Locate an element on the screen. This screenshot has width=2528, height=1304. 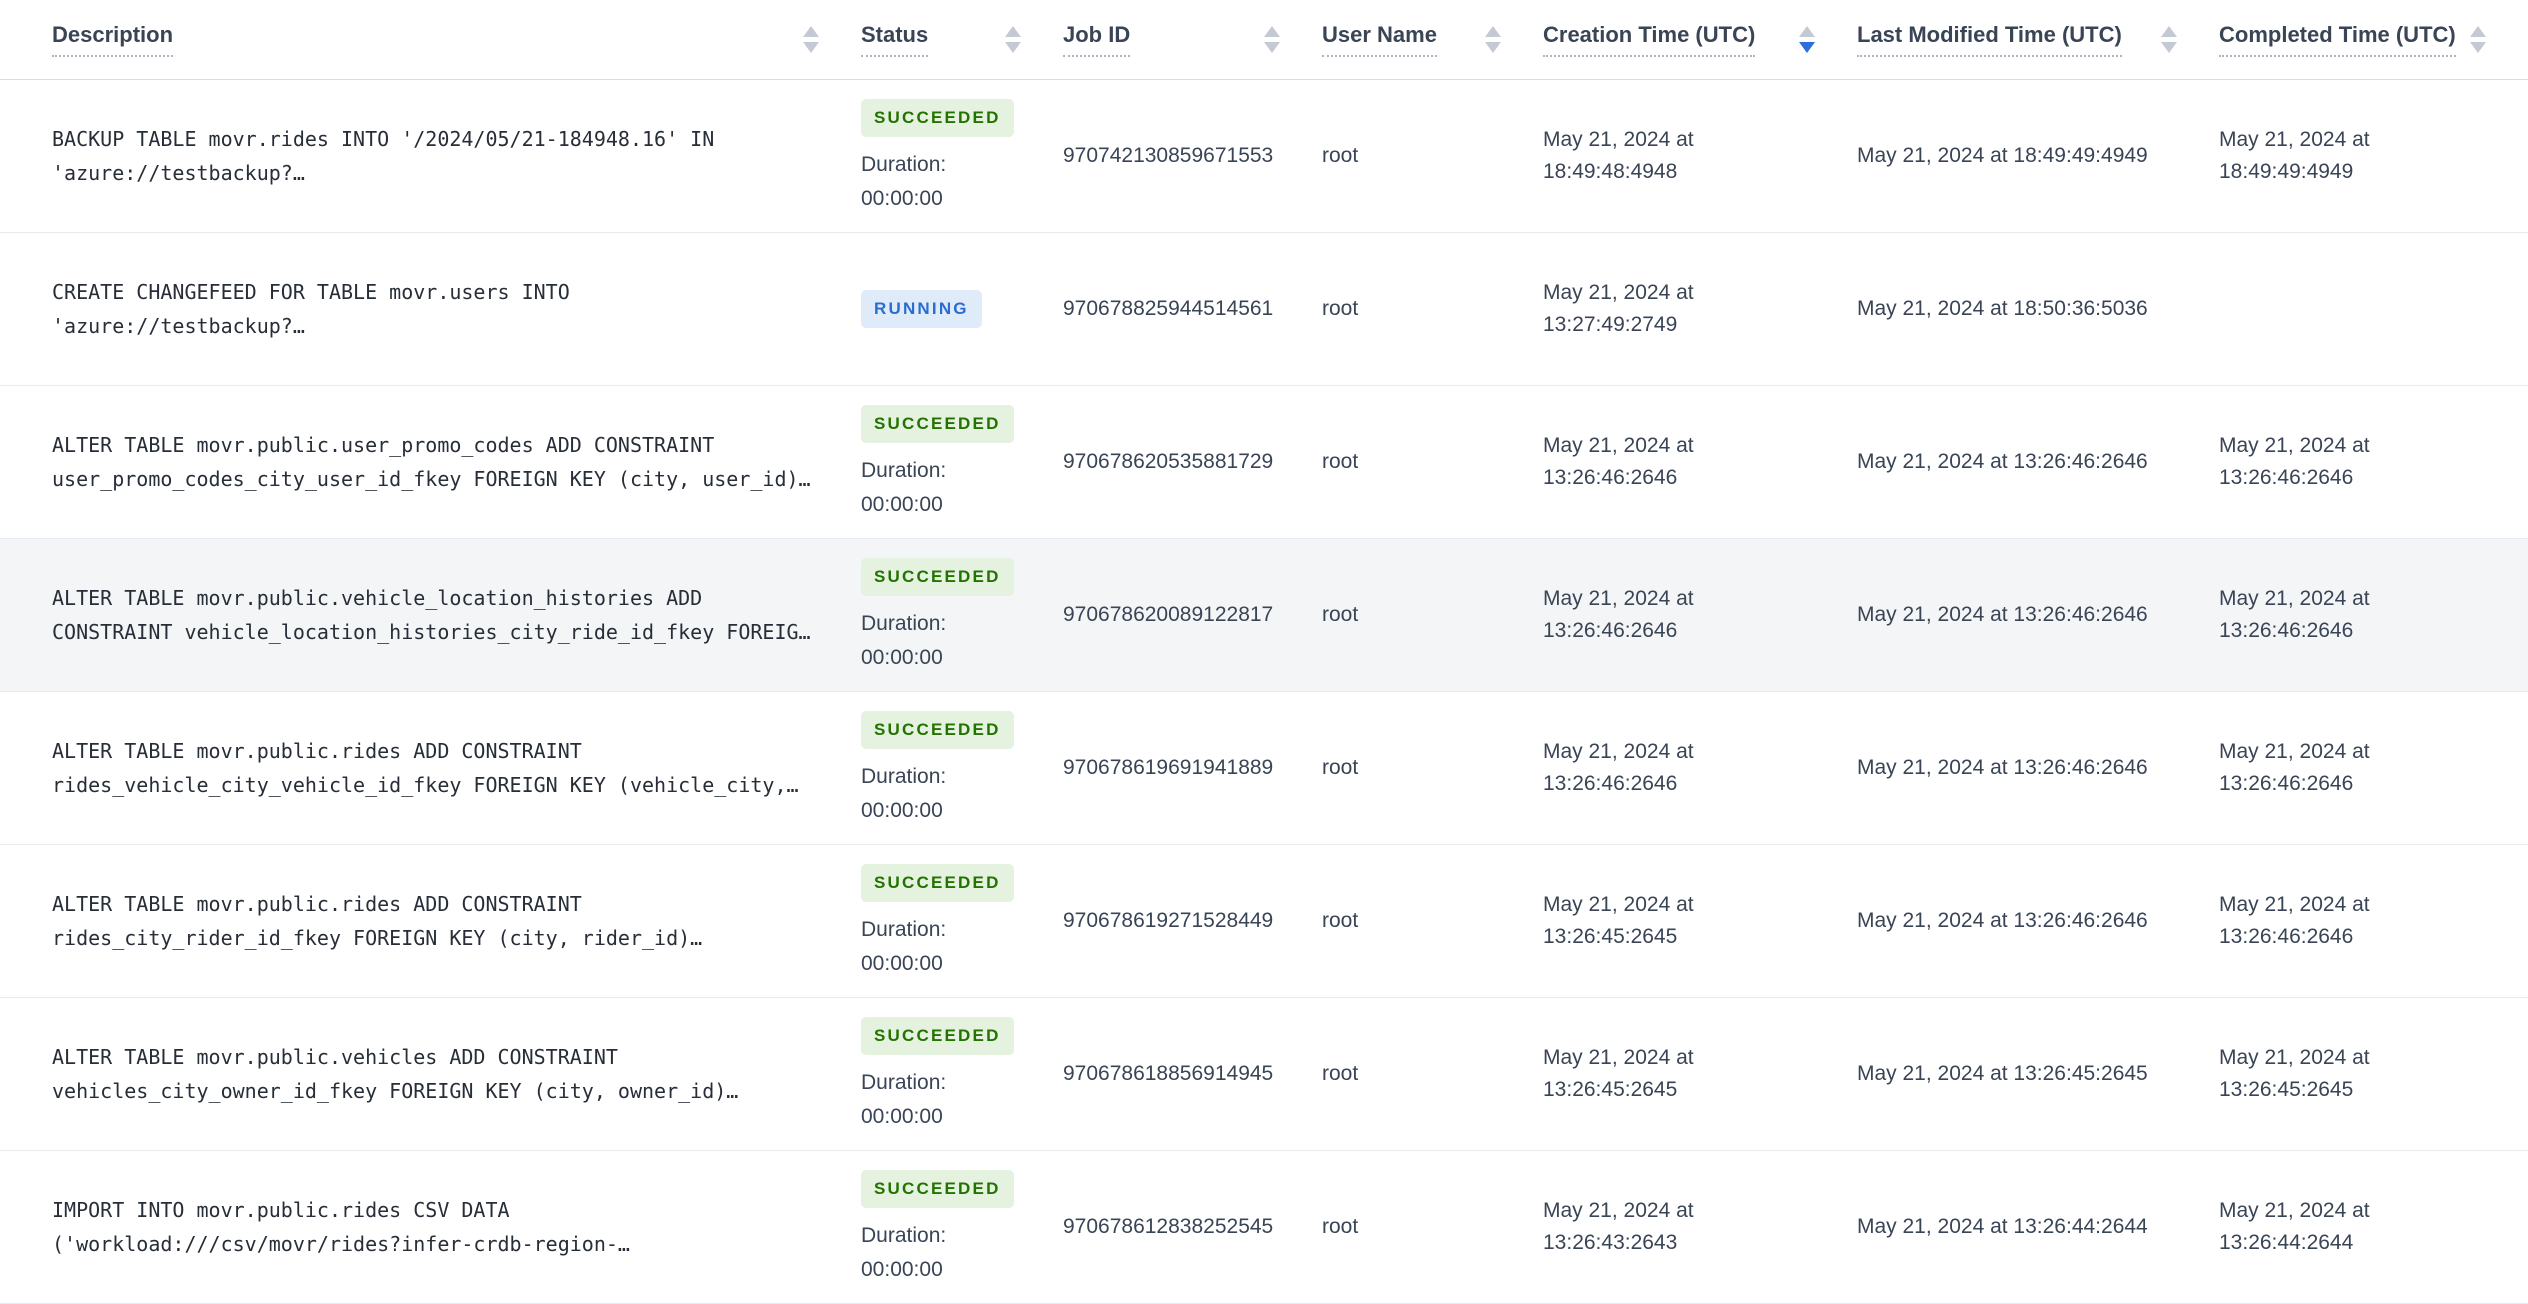
column-header-last-modified-time: Last Modified Time (UTC) is located at coordinates (2038, 39).